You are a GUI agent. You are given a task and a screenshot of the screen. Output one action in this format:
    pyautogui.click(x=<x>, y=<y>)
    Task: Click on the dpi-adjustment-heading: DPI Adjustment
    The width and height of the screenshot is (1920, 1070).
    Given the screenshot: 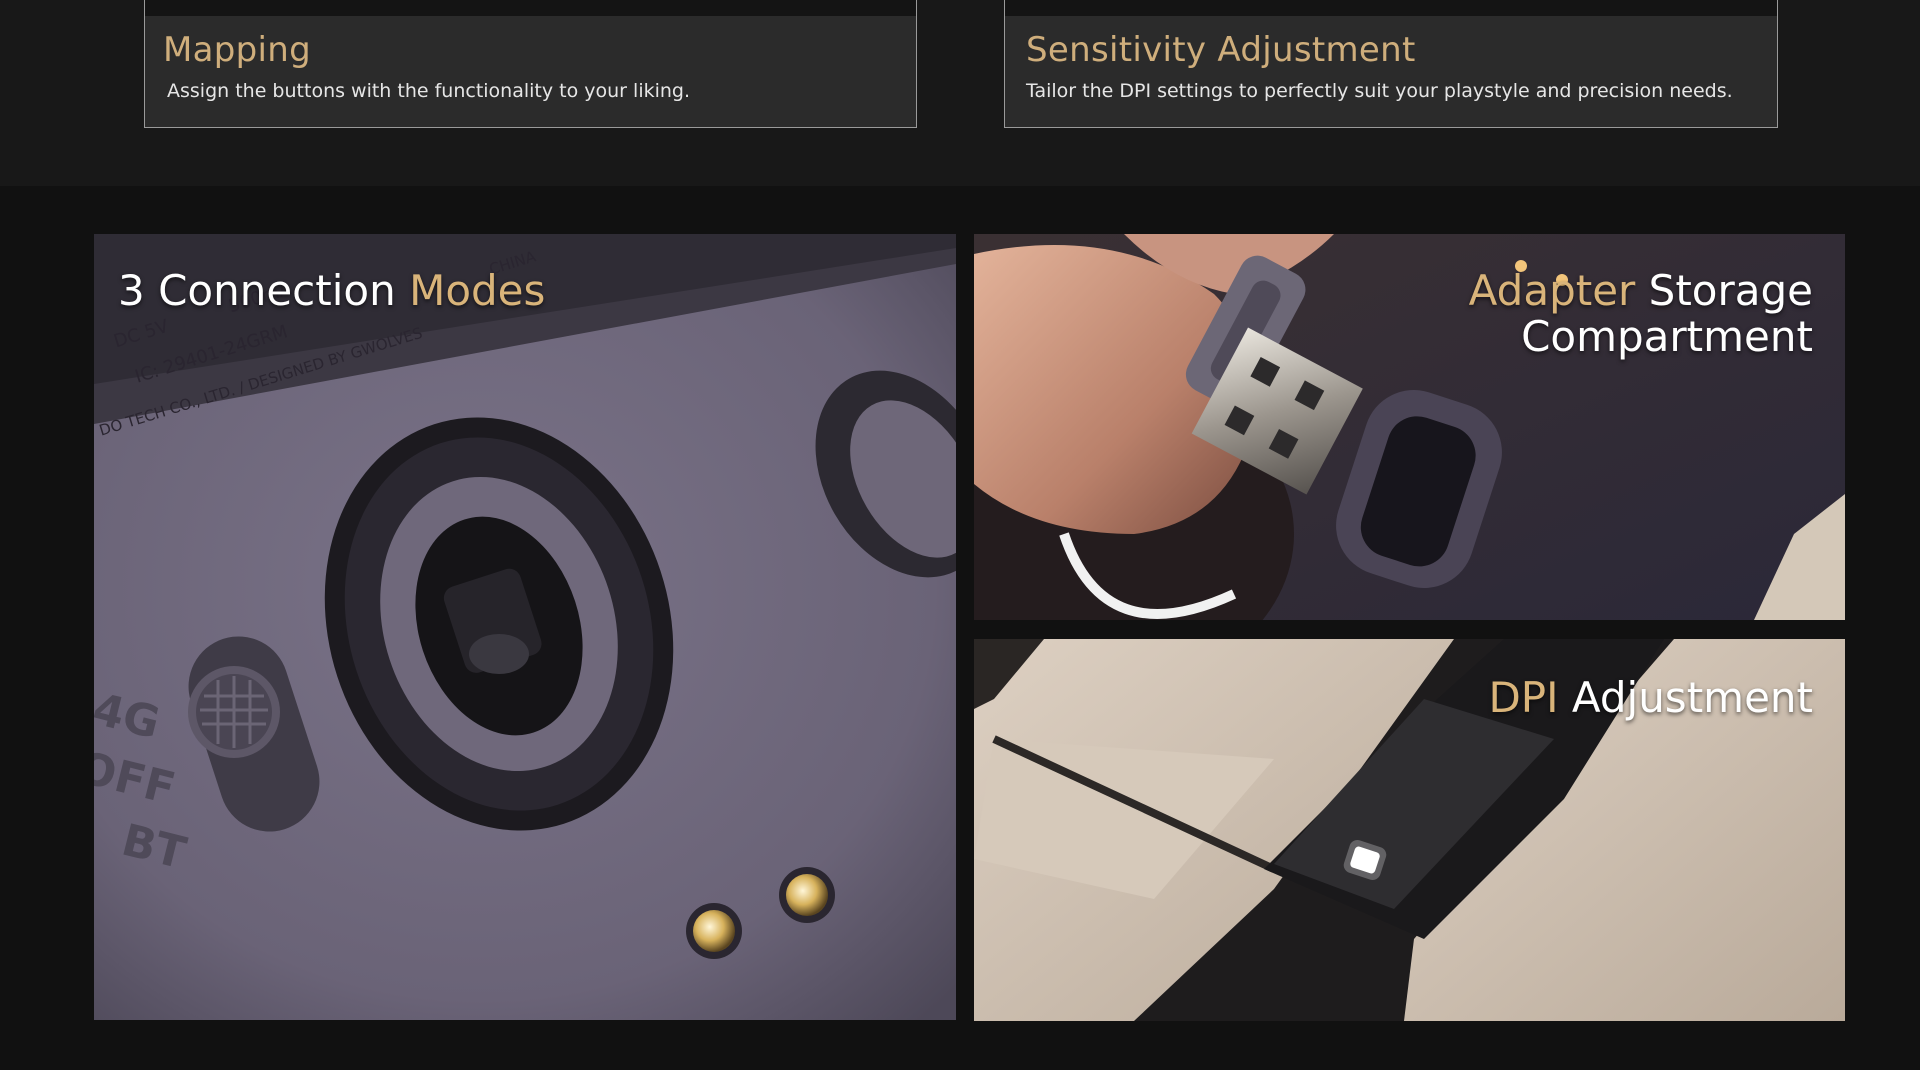 What is the action you would take?
    pyautogui.click(x=1650, y=698)
    